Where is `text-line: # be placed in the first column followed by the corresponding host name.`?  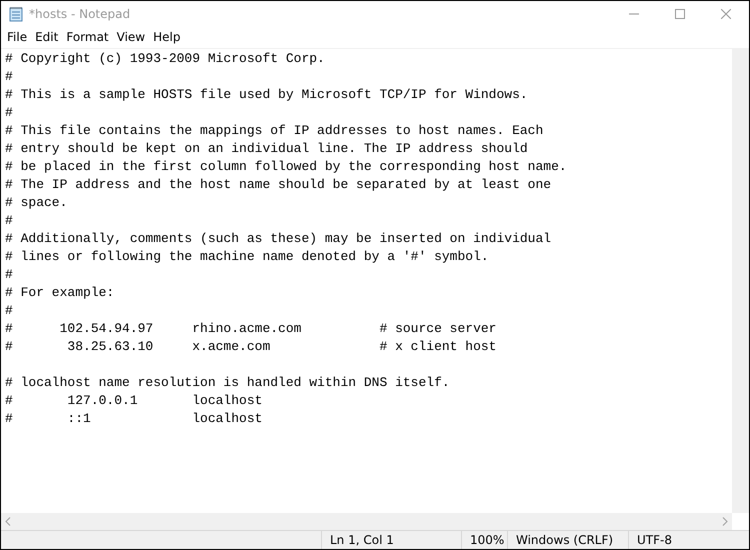
text-line: # be placed in the first column followed by the corresponding host name. is located at coordinates (286, 167).